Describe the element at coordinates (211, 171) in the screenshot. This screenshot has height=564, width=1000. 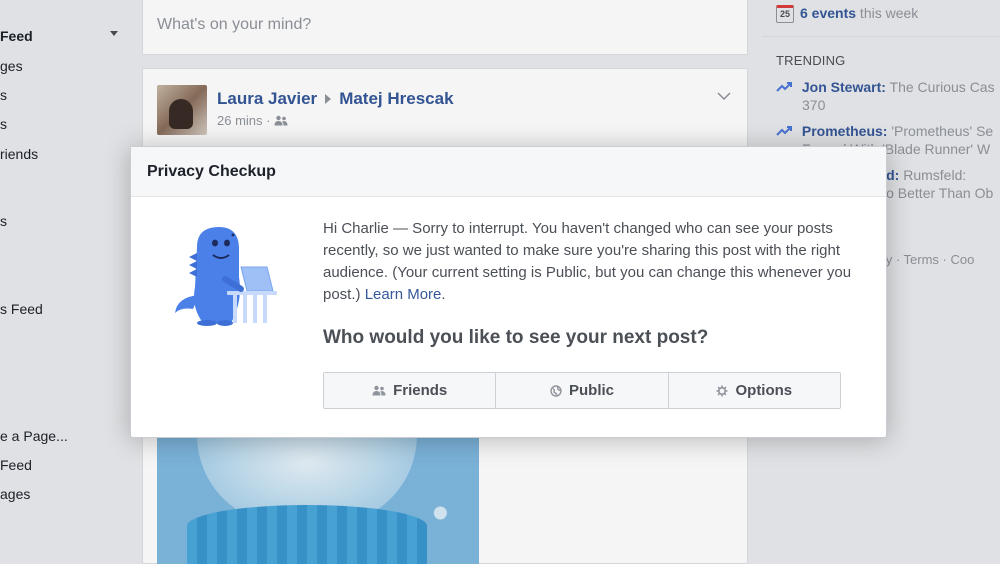
I see `dialog-title: Privacy Checkup` at that location.